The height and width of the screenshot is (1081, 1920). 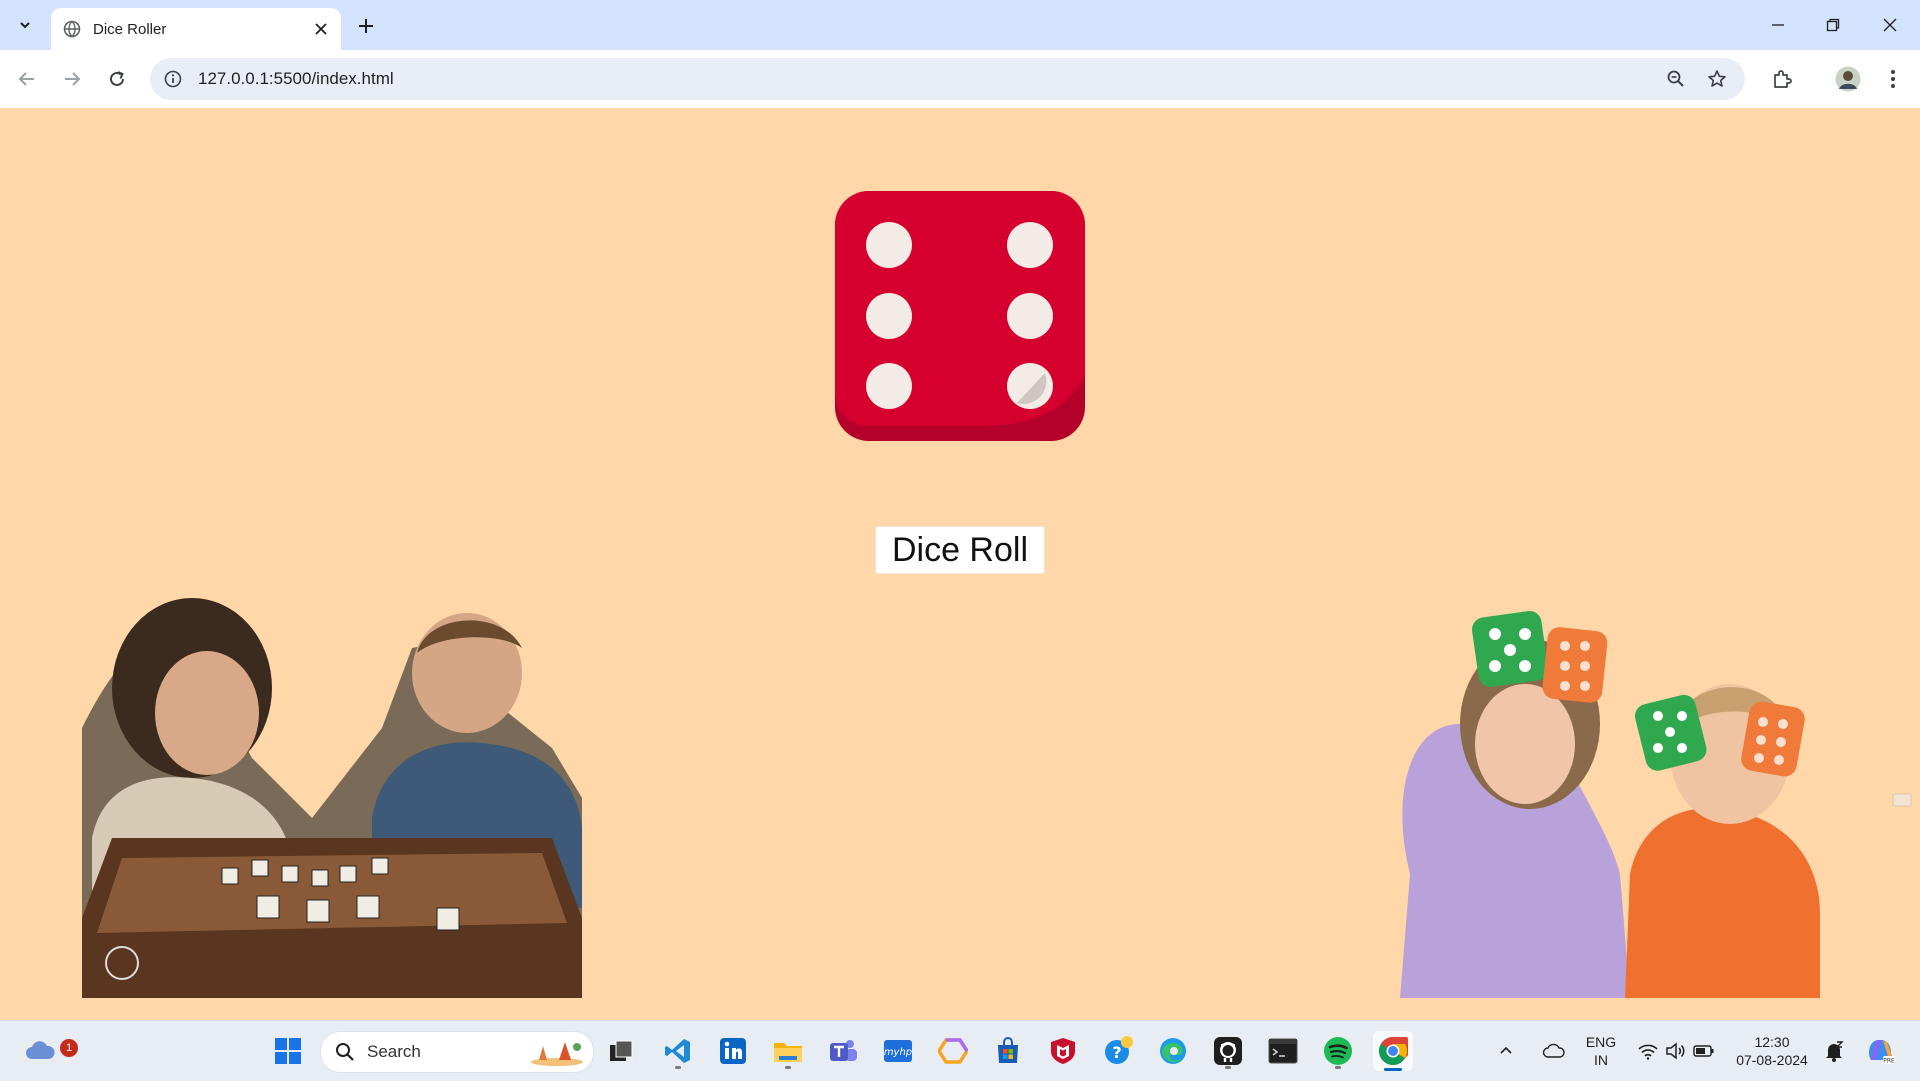 What do you see at coordinates (69, 1048) in the screenshot?
I see `notification-badge: 1` at bounding box center [69, 1048].